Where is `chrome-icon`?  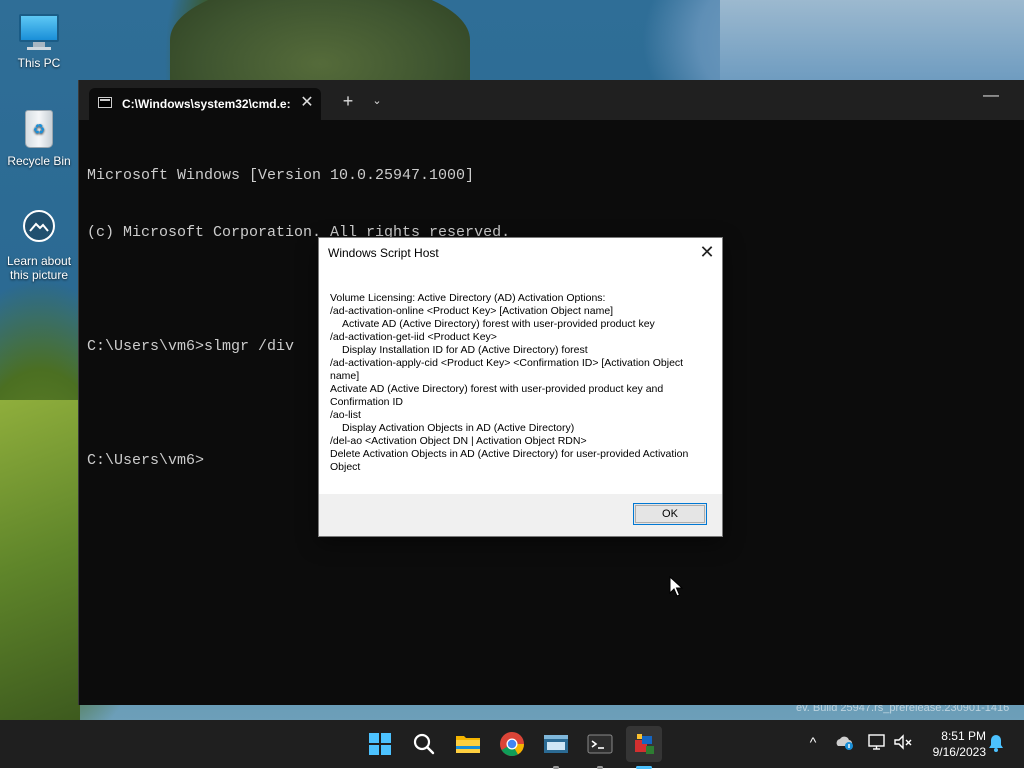
chrome-icon is located at coordinates (512, 744).